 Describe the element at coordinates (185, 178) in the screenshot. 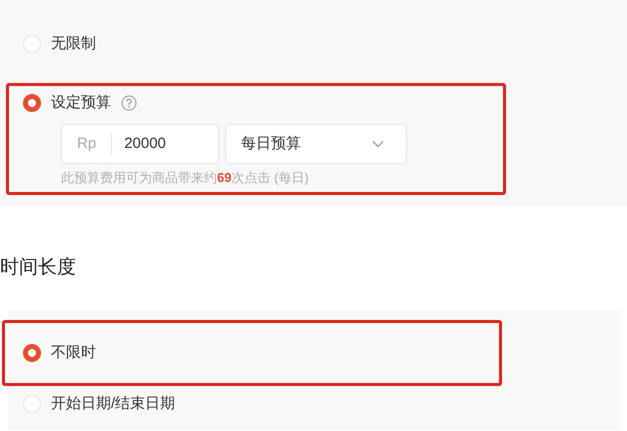

I see `budget-hint: 此预算费用可为商品带来约69次点击 (每日)` at that location.